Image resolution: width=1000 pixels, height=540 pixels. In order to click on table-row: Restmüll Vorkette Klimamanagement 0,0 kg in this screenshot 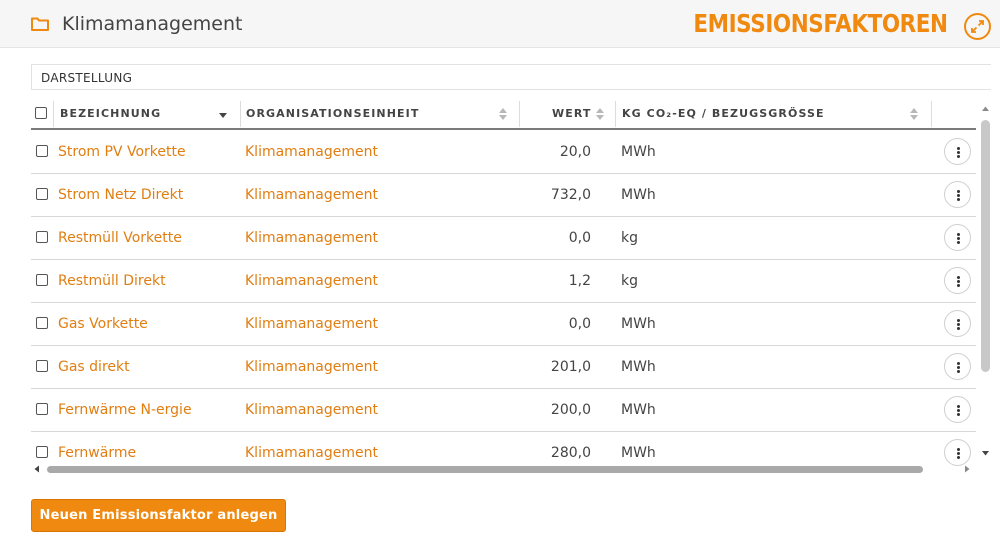, I will do `click(503, 238)`.